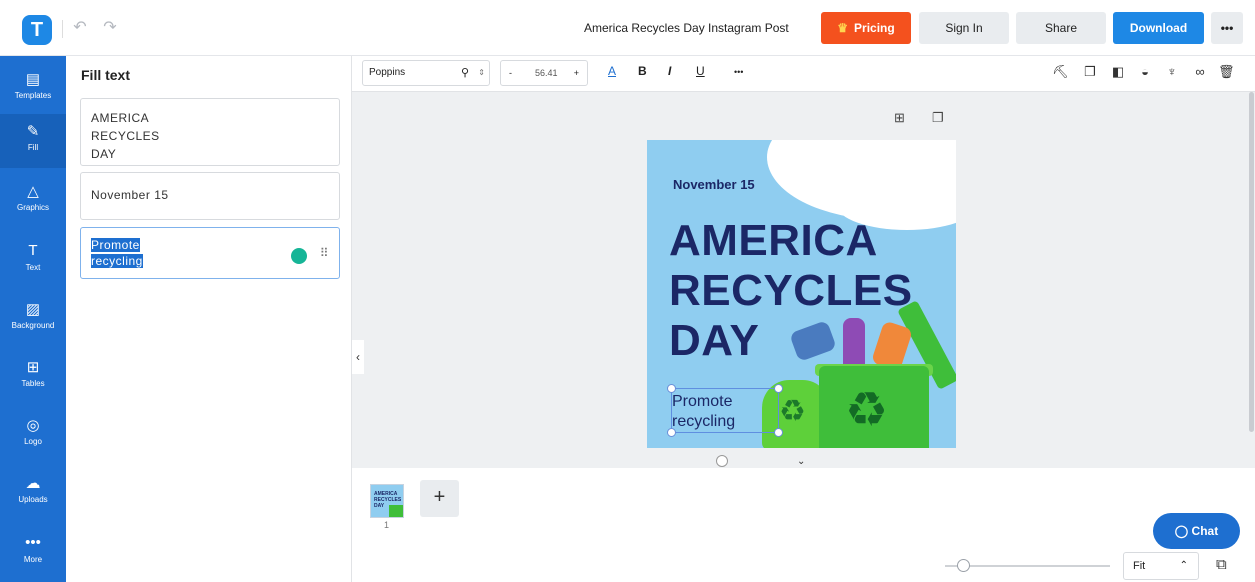  I want to click on copy-icon: ❐, so click(1090, 72).